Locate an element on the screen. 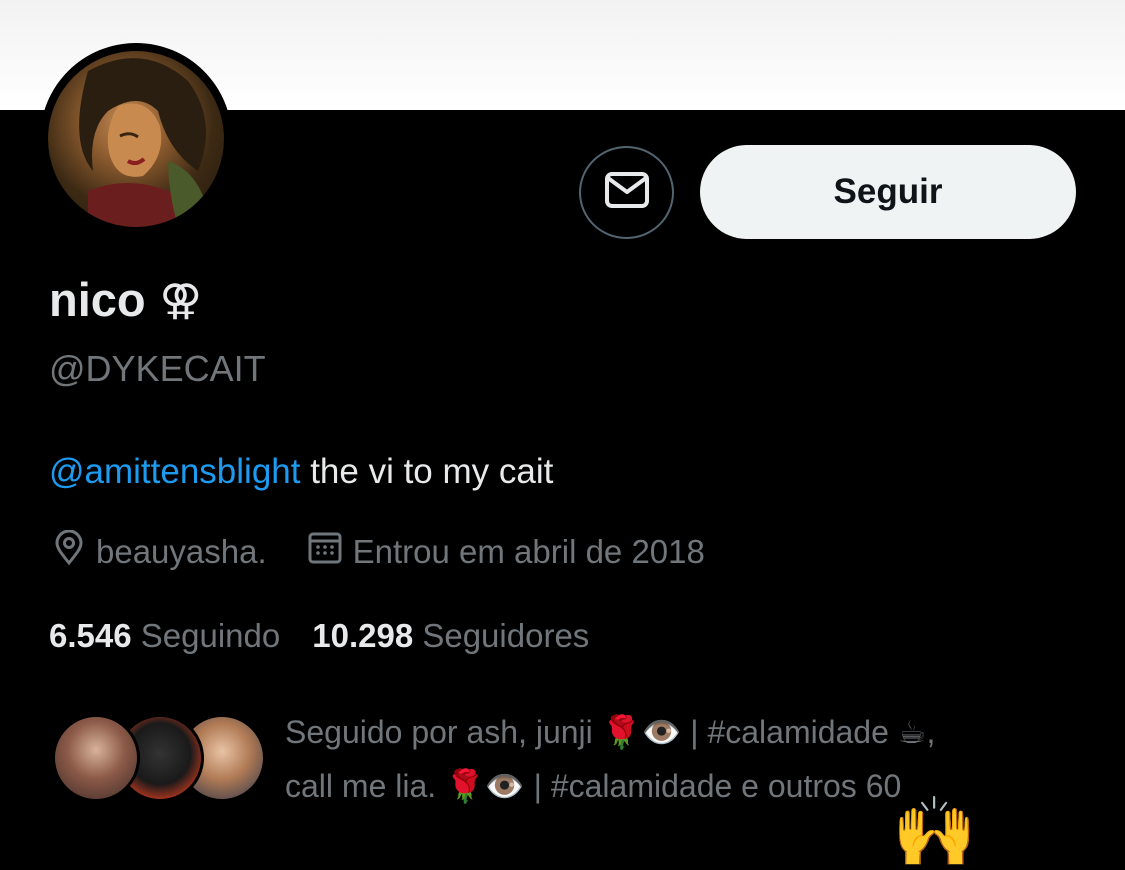 This screenshot has height=870, width=1125. user-handle: @DYKECAIT is located at coordinates (157, 368).